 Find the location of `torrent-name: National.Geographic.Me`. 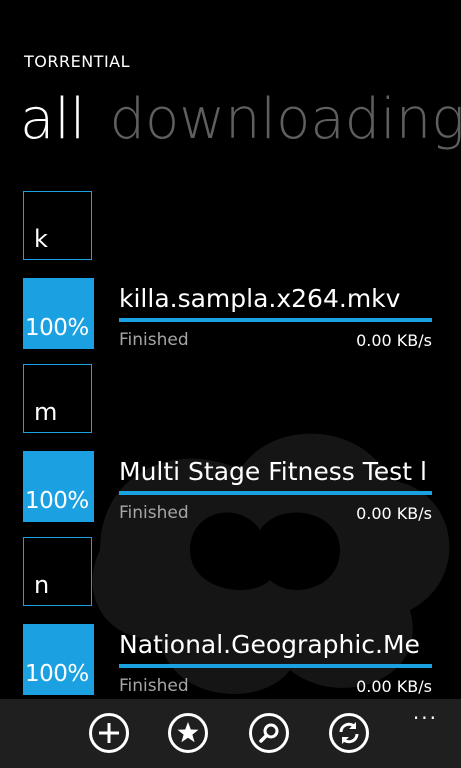

torrent-name: National.Geographic.Me is located at coordinates (278, 644).